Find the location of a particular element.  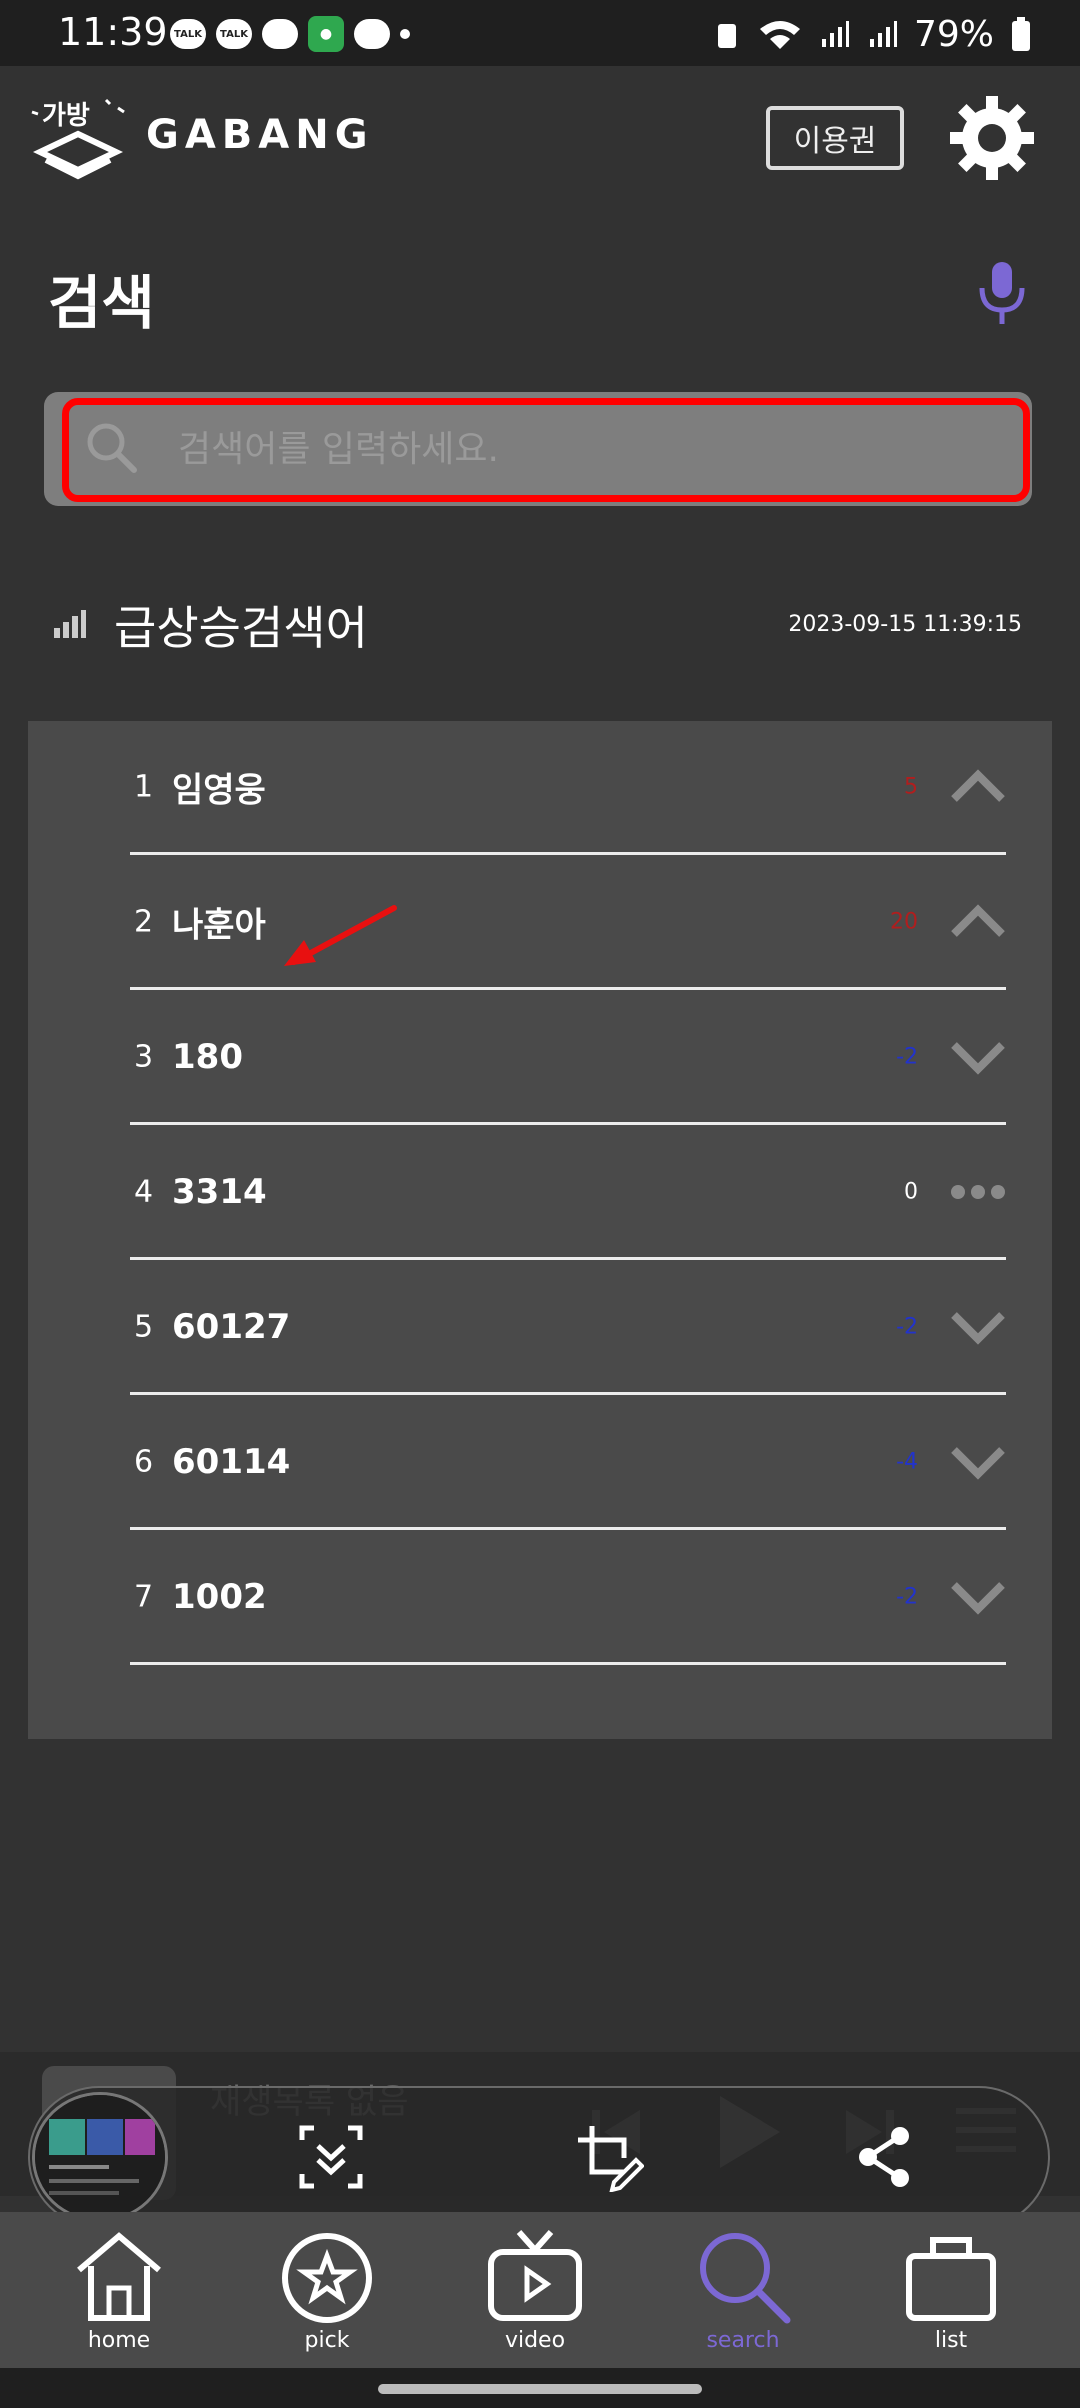

screenshot-preview-image is located at coordinates (100, 2157).